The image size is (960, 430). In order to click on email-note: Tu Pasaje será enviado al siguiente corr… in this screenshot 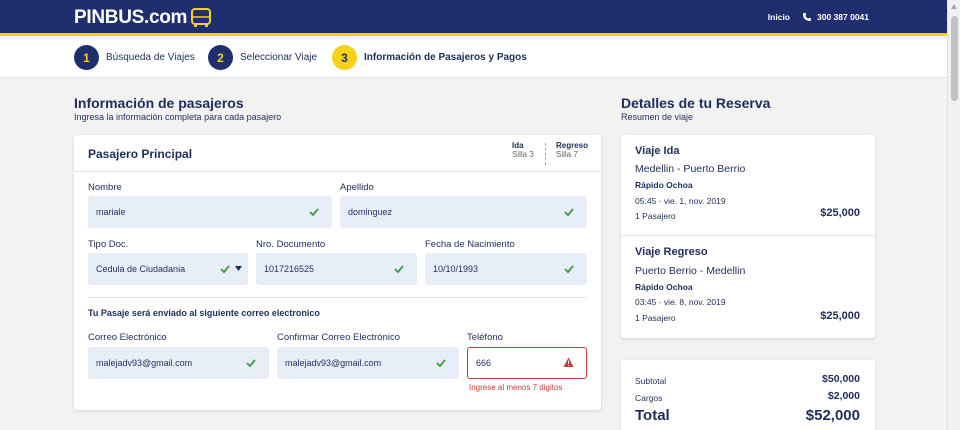, I will do `click(204, 313)`.